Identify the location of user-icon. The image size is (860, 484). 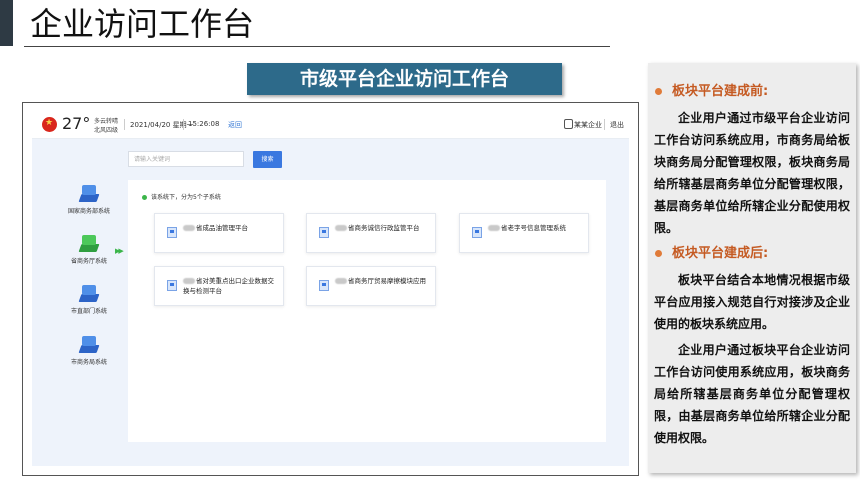
(568, 124).